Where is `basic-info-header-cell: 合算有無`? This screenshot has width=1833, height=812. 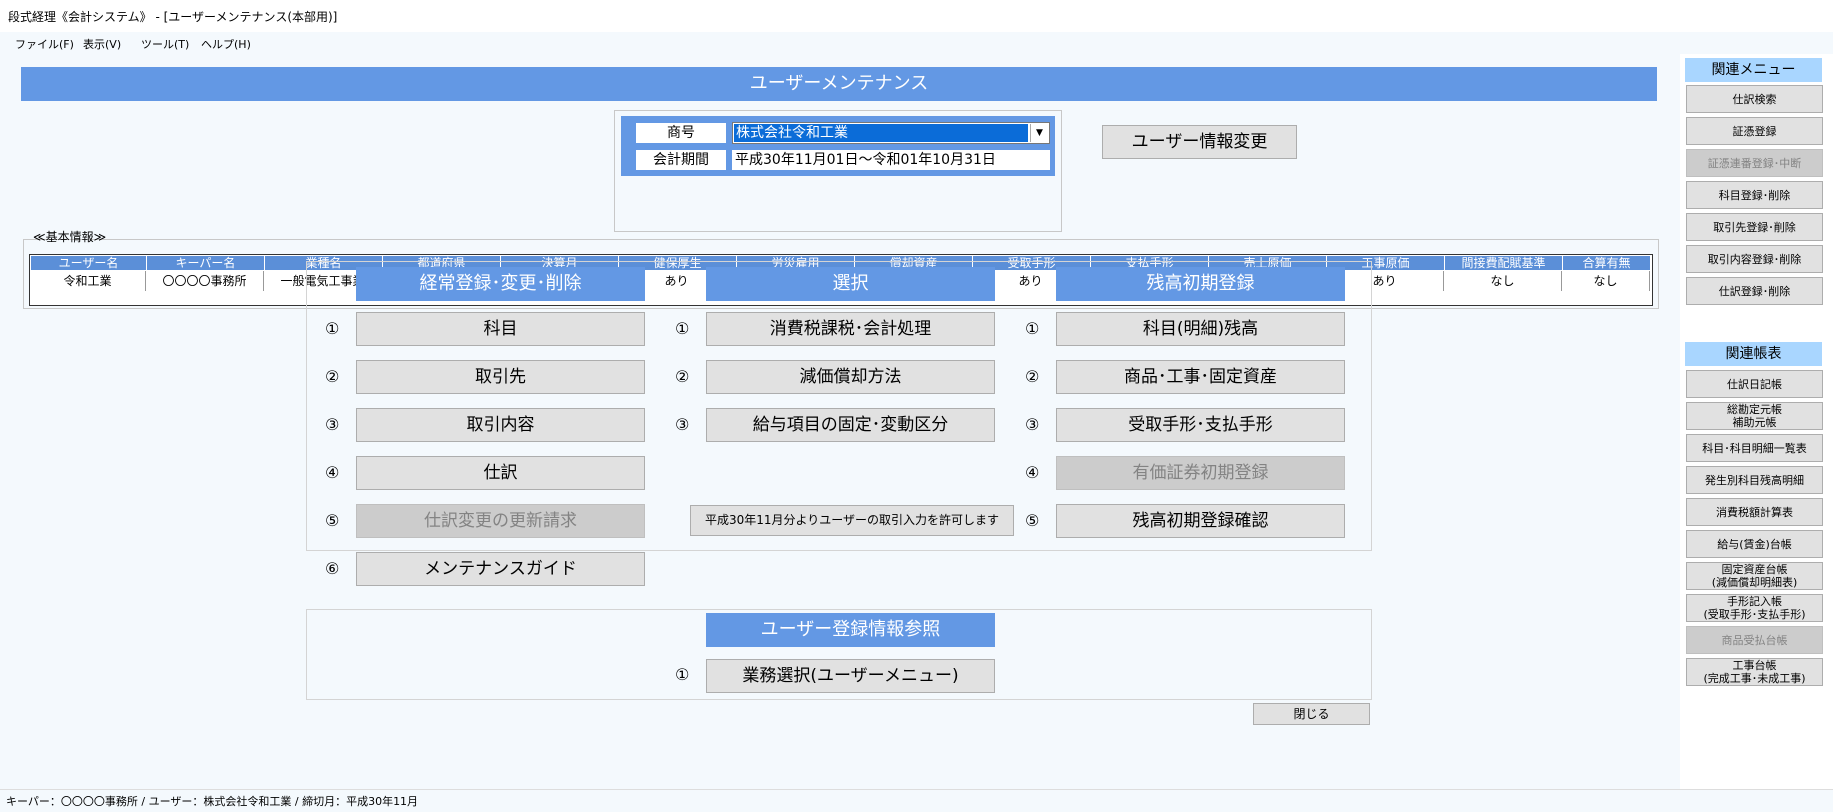 basic-info-header-cell: 合算有無 is located at coordinates (1607, 263).